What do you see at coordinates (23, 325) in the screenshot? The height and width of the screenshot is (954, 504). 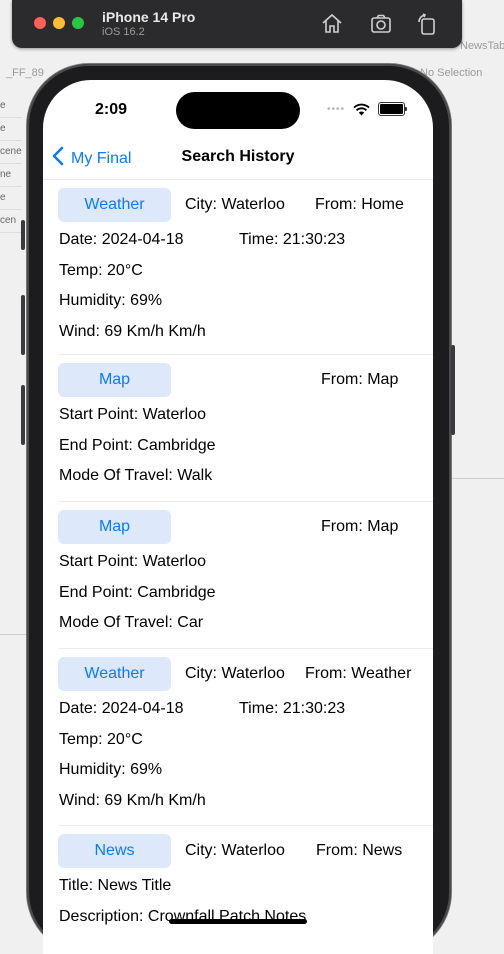 I see `volume-up-button` at bounding box center [23, 325].